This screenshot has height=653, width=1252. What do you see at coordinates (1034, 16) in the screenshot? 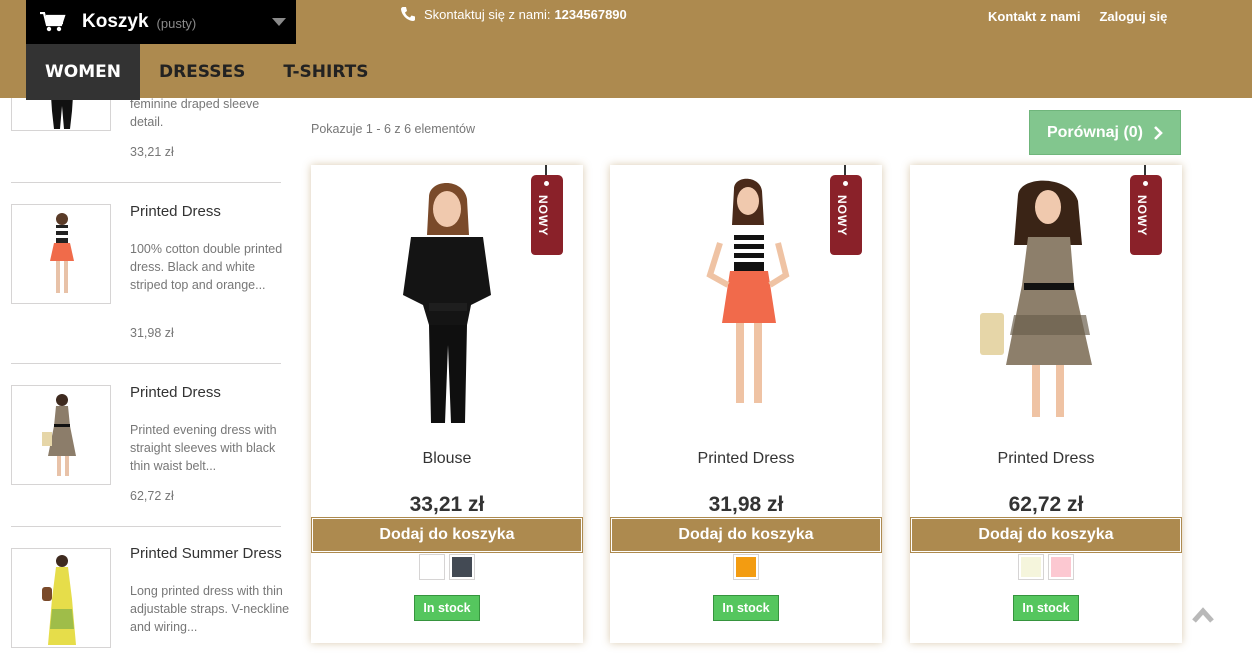
I see `contact-us-link: Kontakt z nami` at bounding box center [1034, 16].